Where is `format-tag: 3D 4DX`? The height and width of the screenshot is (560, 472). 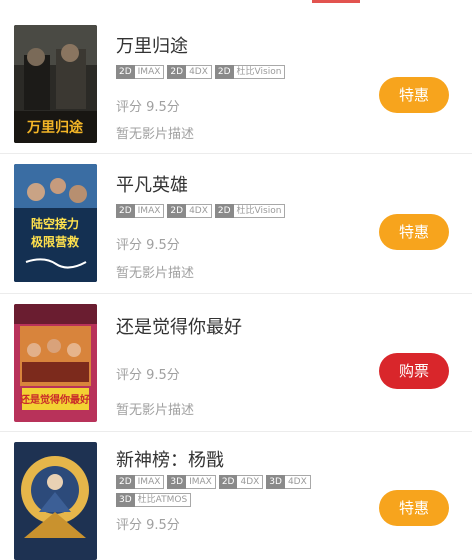 format-tag: 3D 4DX is located at coordinates (288, 482).